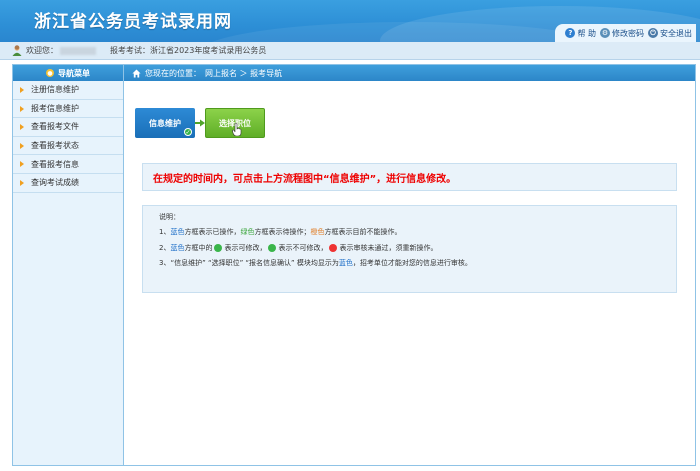 This screenshot has height=471, width=700. I want to click on help-icon: ?, so click(570, 33).